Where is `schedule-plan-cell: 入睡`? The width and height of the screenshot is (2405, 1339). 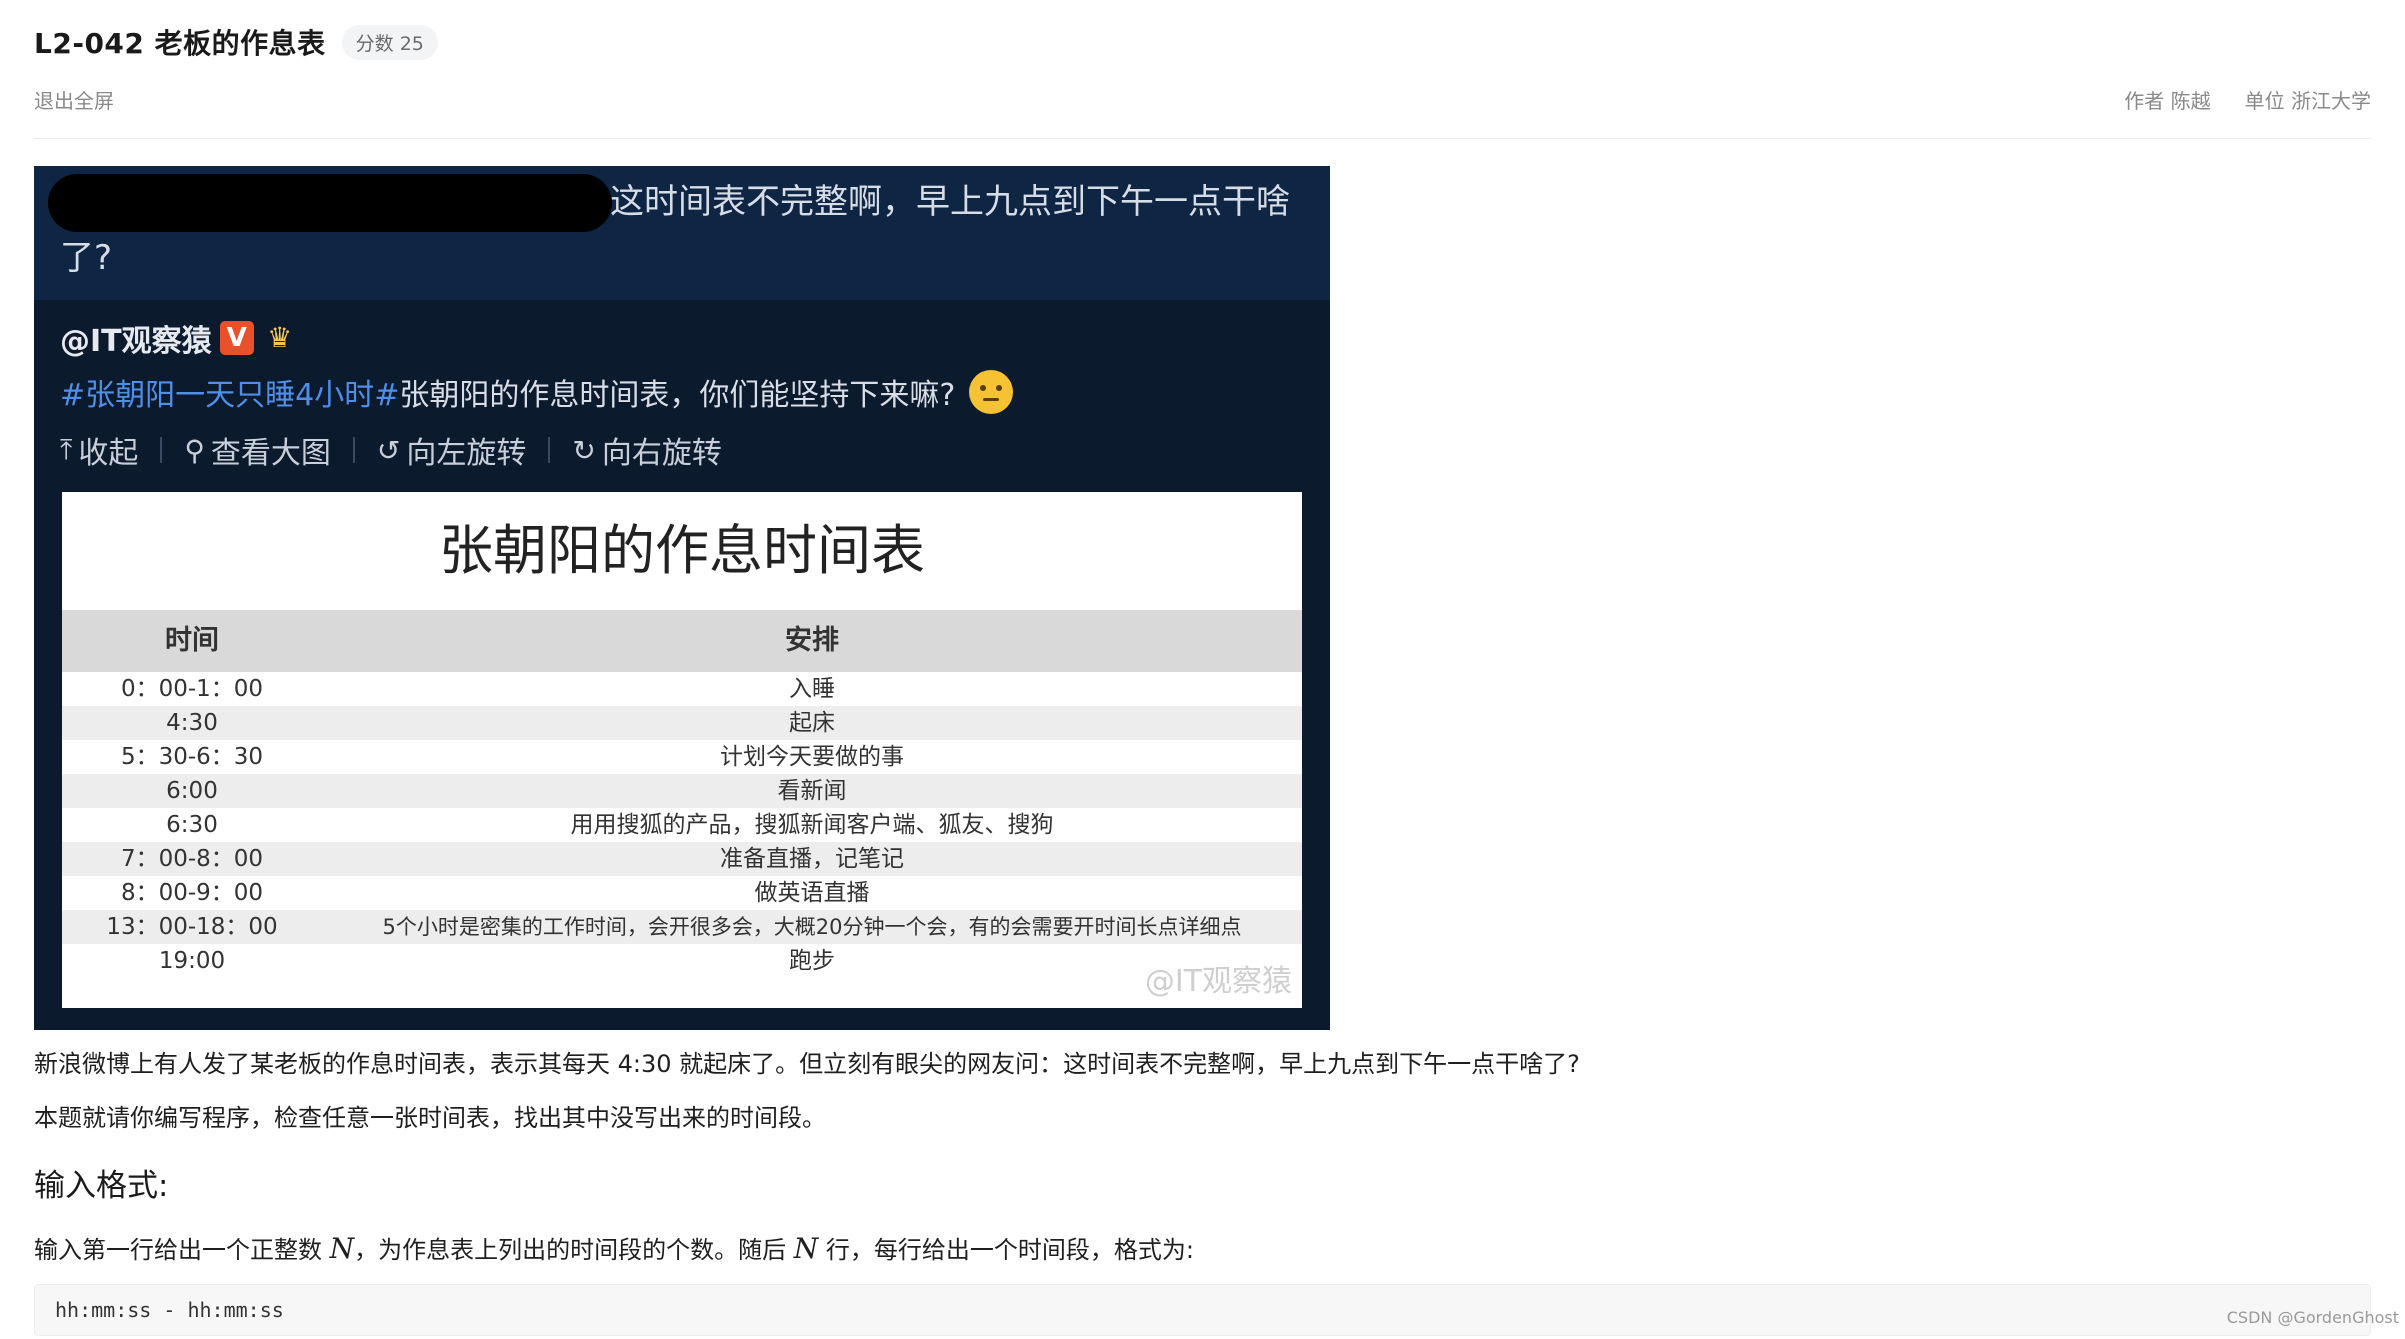
schedule-plan-cell: 入睡 is located at coordinates (812, 689).